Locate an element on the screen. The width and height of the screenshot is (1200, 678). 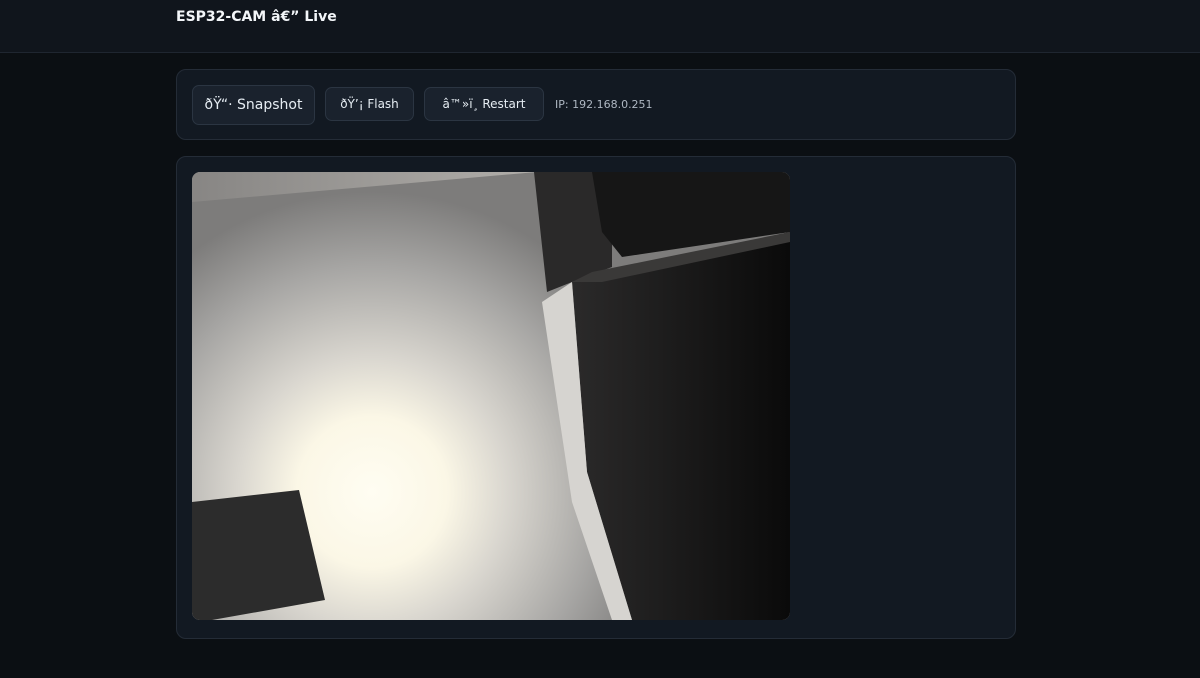
snapshot-button: ðŸ“· Snapshot is located at coordinates (253, 105).